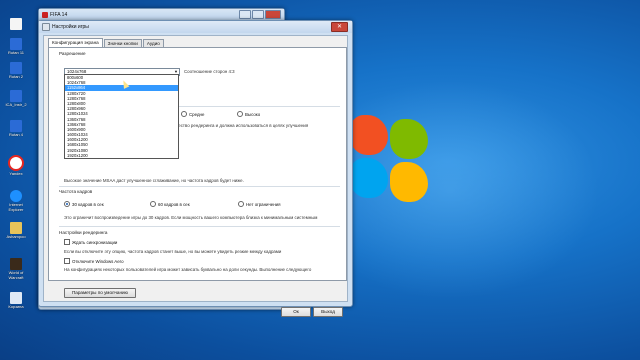 This screenshot has height=360, width=640. What do you see at coordinates (76, 191) in the screenshot?
I see `fps-group-label: Частота кадров` at bounding box center [76, 191].